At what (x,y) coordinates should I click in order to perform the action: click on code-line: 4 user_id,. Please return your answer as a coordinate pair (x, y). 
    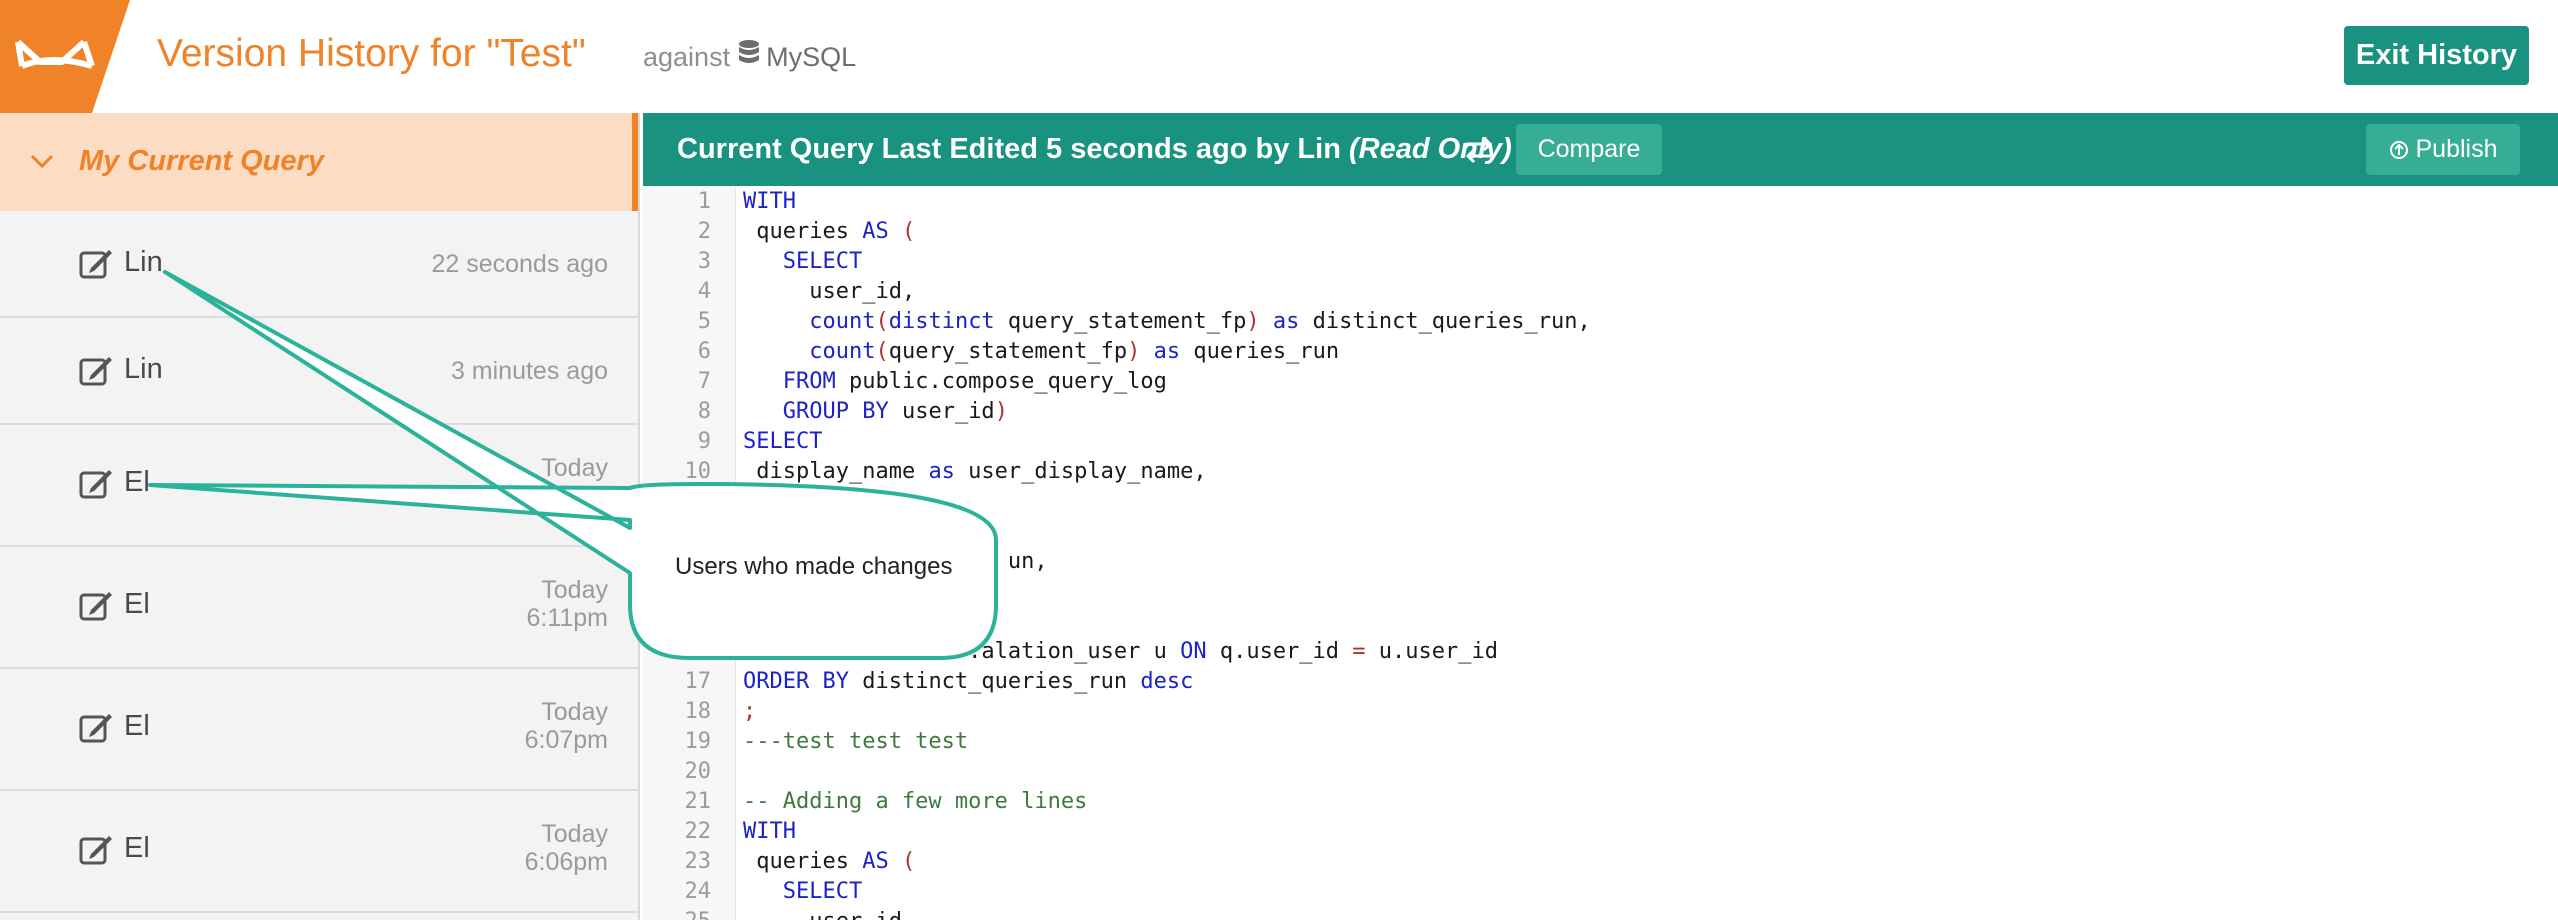
    Looking at the image, I should click on (1600, 292).